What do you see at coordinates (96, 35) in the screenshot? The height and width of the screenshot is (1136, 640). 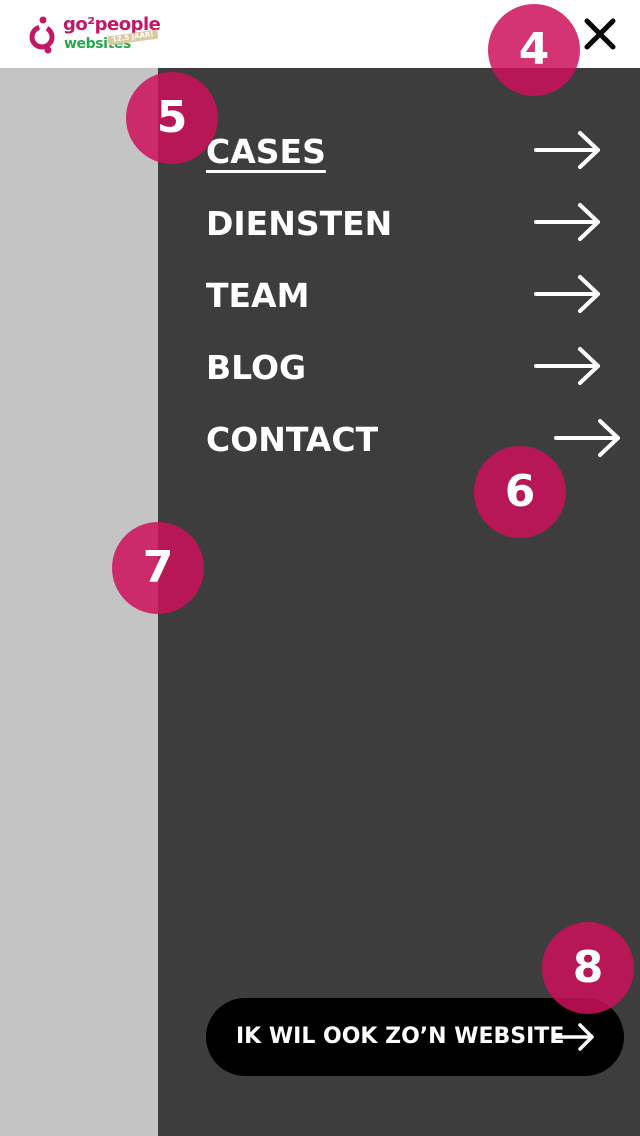 I see `go2people-logo: go²people websites 12.5 JAAR!` at bounding box center [96, 35].